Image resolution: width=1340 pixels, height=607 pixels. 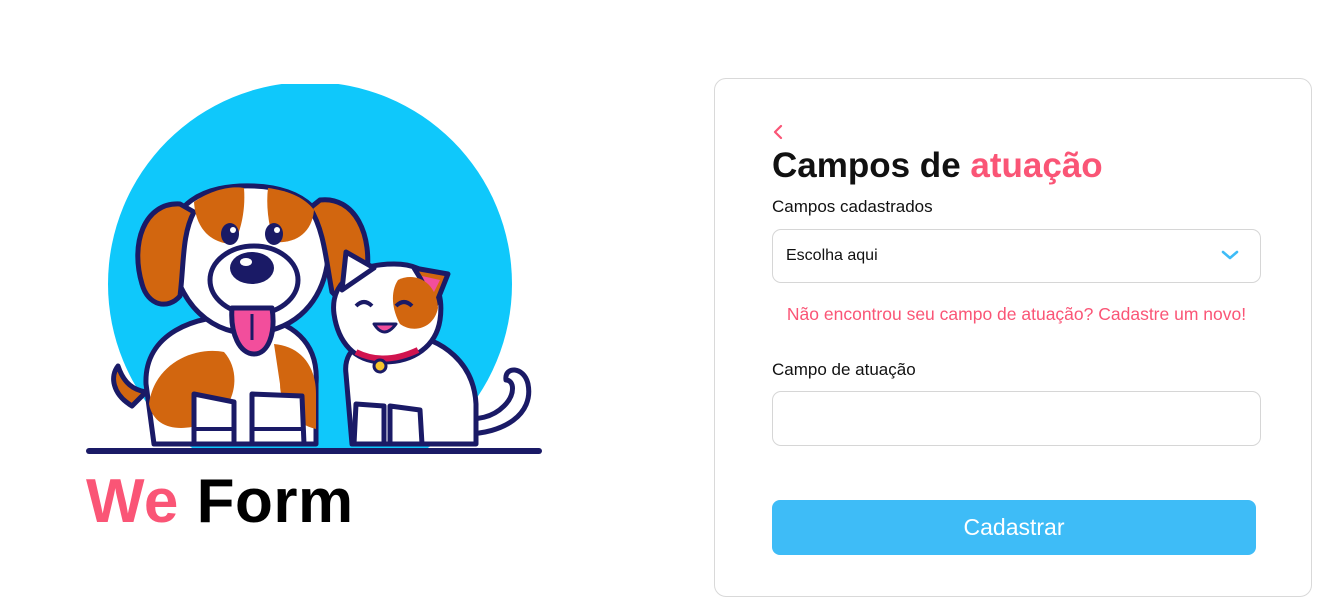 I want to click on page-title-accent: atuação, so click(x=1036, y=165).